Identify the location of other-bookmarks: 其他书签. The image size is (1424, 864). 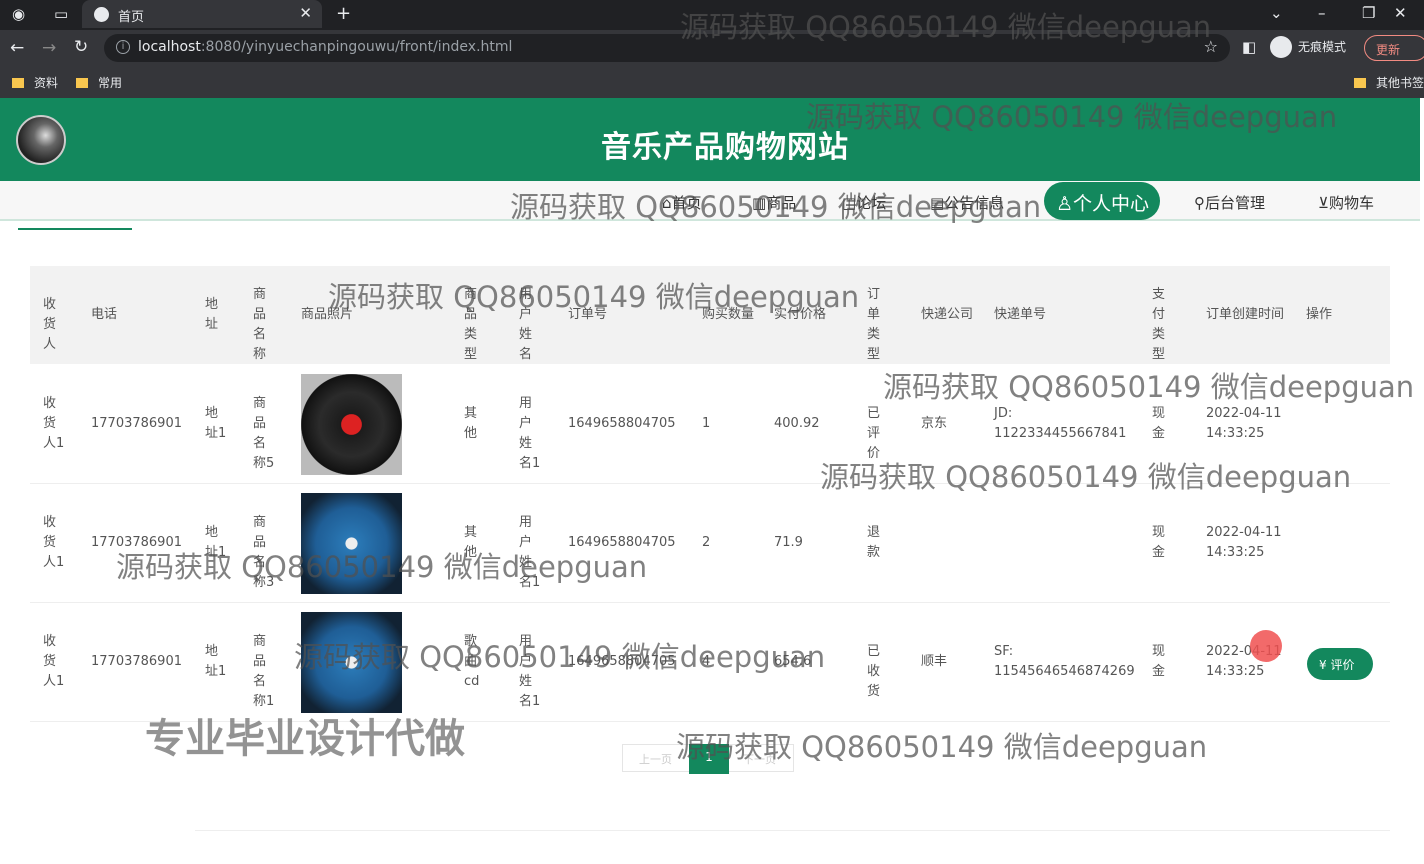
(1389, 82).